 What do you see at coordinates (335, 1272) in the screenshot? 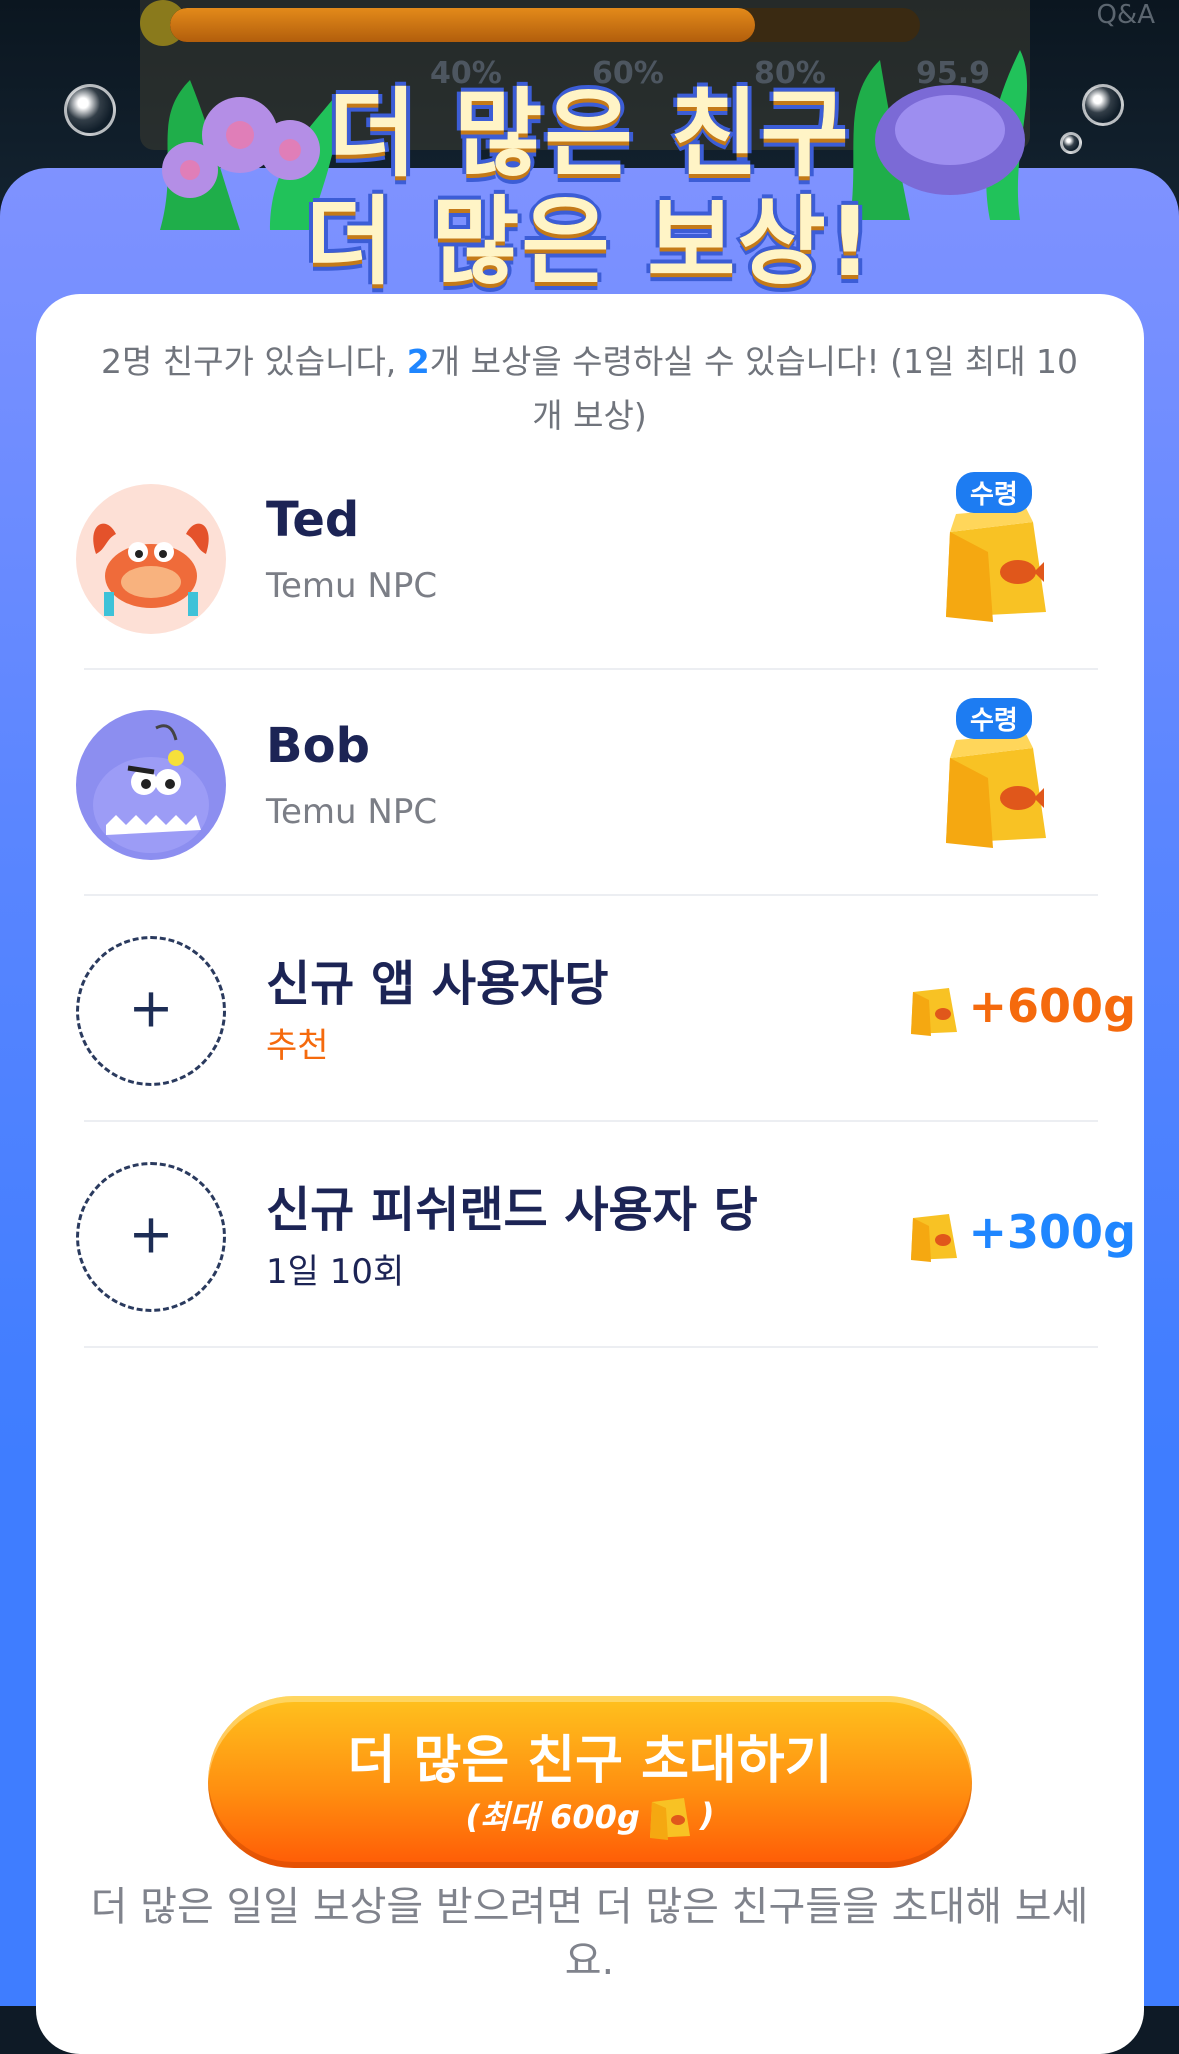
I see `invite-subtitle: 1일 10회` at bounding box center [335, 1272].